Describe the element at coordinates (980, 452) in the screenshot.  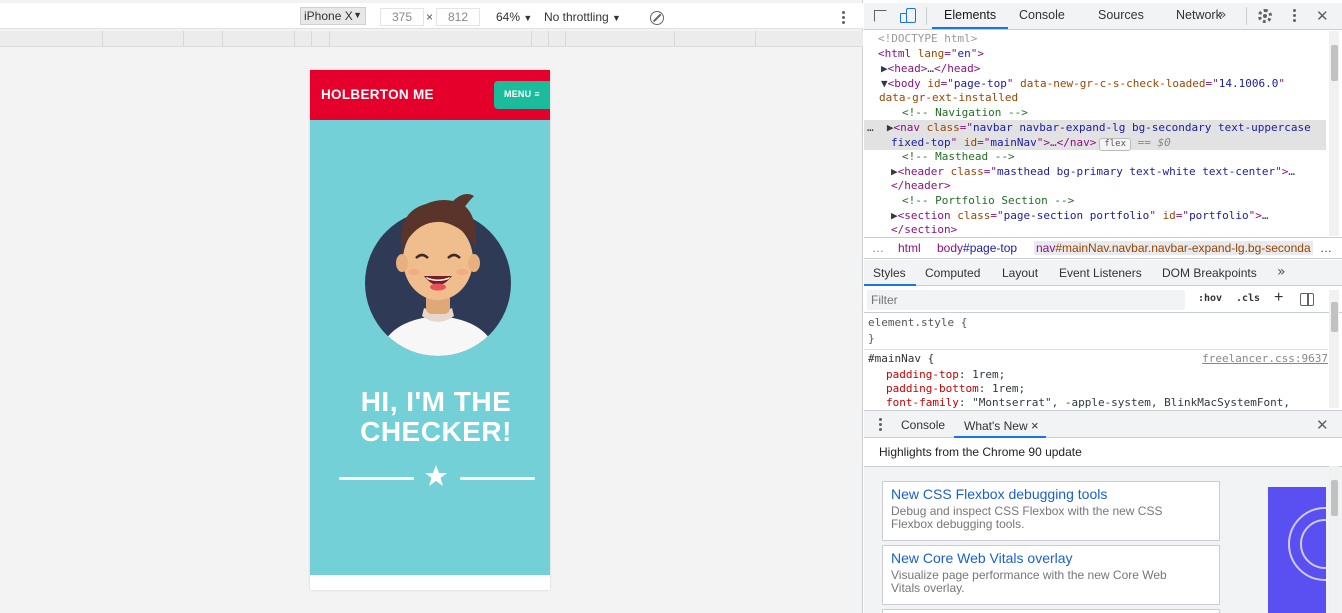
I see `whats-new-headline: Highlights from the Chrome 90 update` at that location.